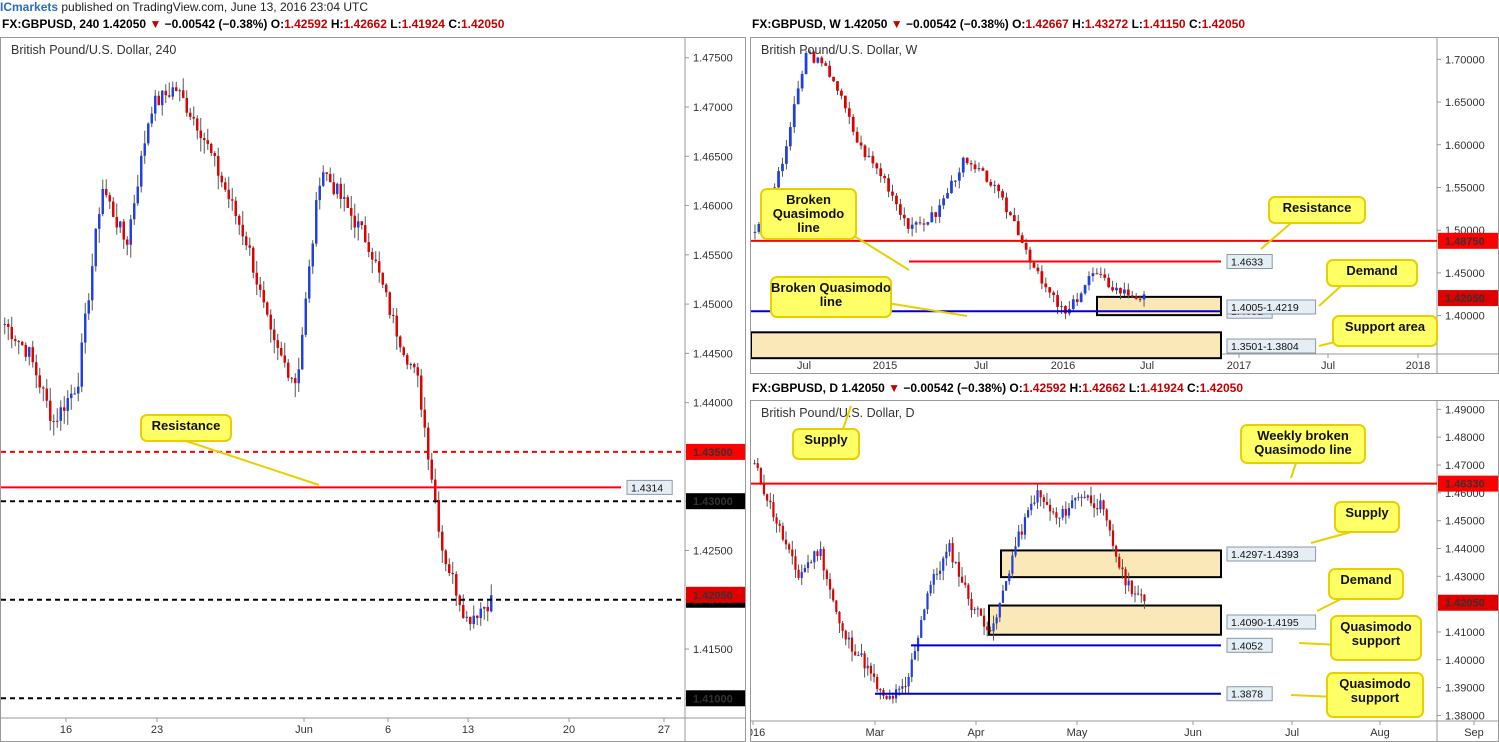 Image resolution: width=1499 pixels, height=742 pixels. Describe the element at coordinates (1465, 661) in the screenshot. I see `d-y-tick-label: 1.40000` at that location.